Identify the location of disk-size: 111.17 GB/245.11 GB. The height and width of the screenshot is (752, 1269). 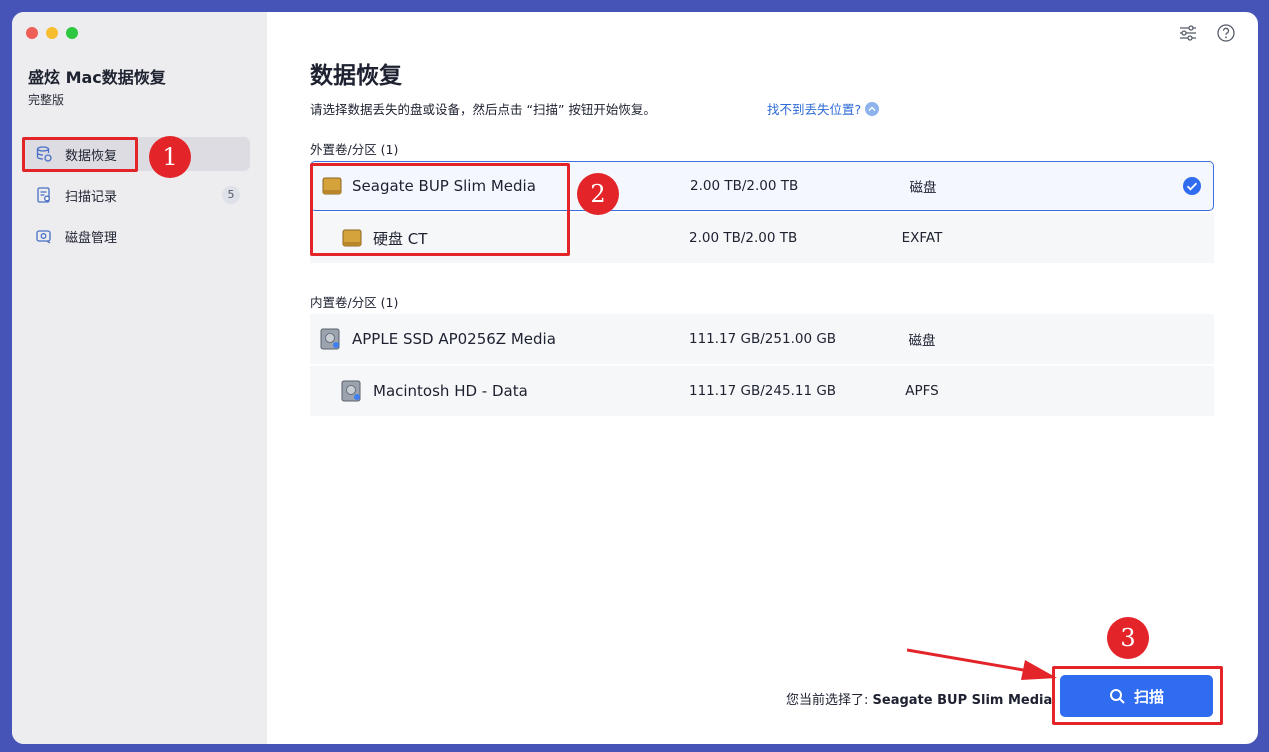
(763, 391).